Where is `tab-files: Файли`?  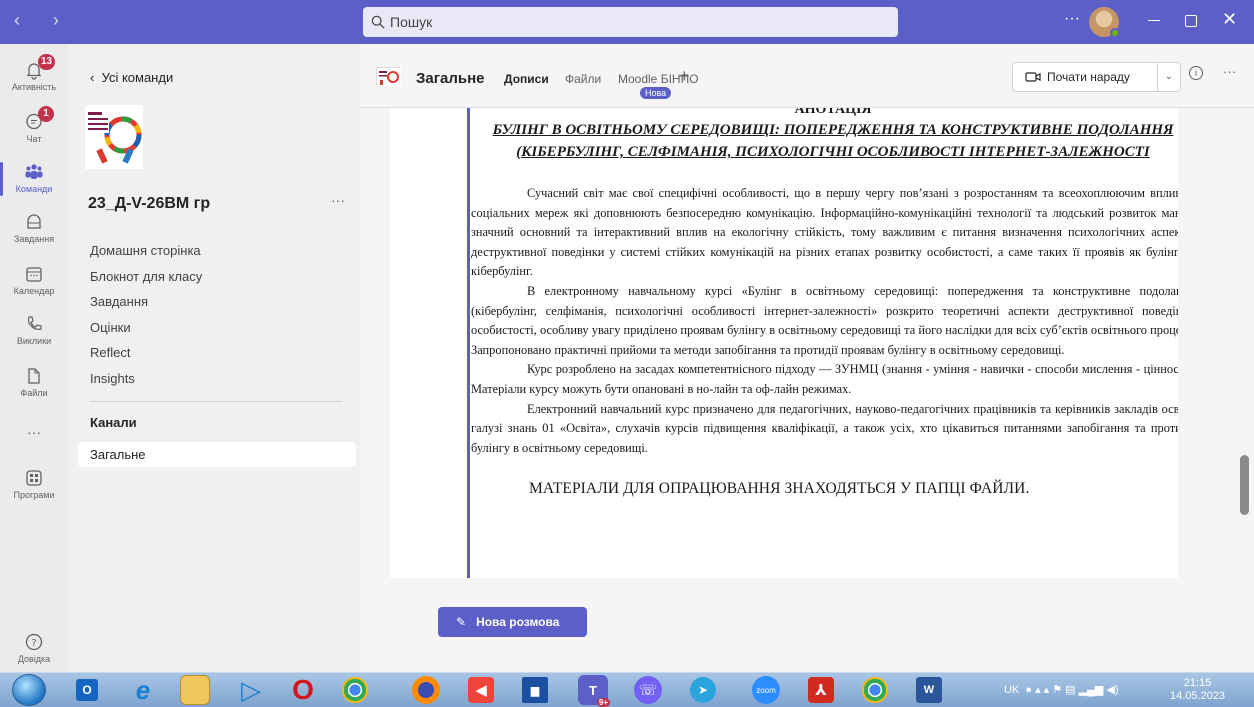
tab-files: Файли is located at coordinates (583, 79).